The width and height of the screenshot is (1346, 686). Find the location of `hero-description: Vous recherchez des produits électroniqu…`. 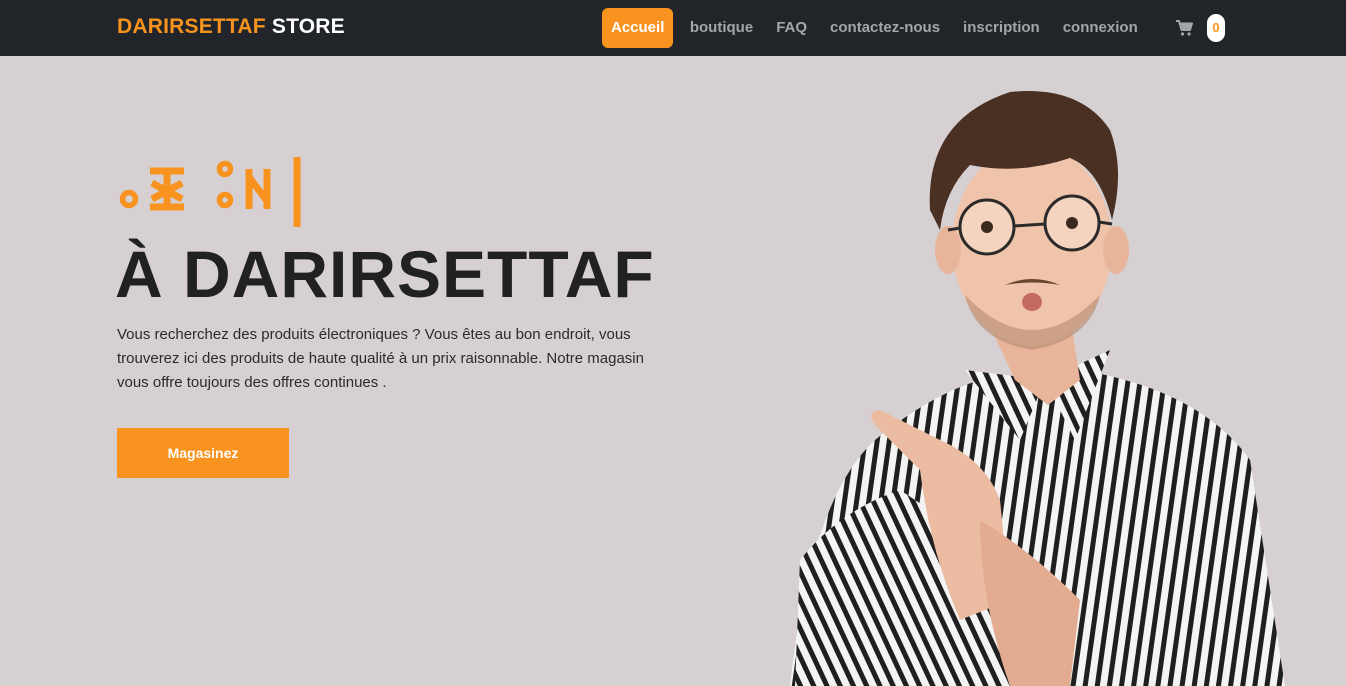

hero-description: Vous recherchez des produits électroniqu… is located at coordinates (380, 358).